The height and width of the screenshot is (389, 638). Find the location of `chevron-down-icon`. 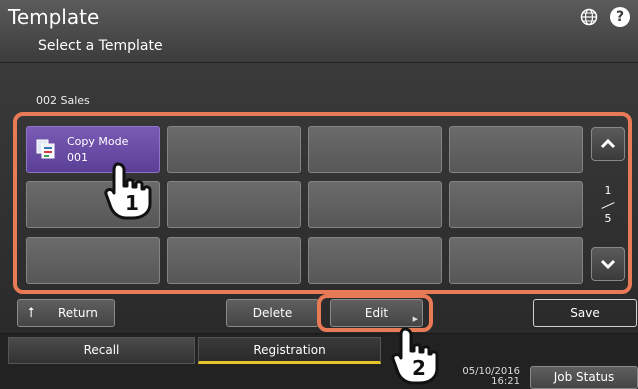

chevron-down-icon is located at coordinates (608, 264).